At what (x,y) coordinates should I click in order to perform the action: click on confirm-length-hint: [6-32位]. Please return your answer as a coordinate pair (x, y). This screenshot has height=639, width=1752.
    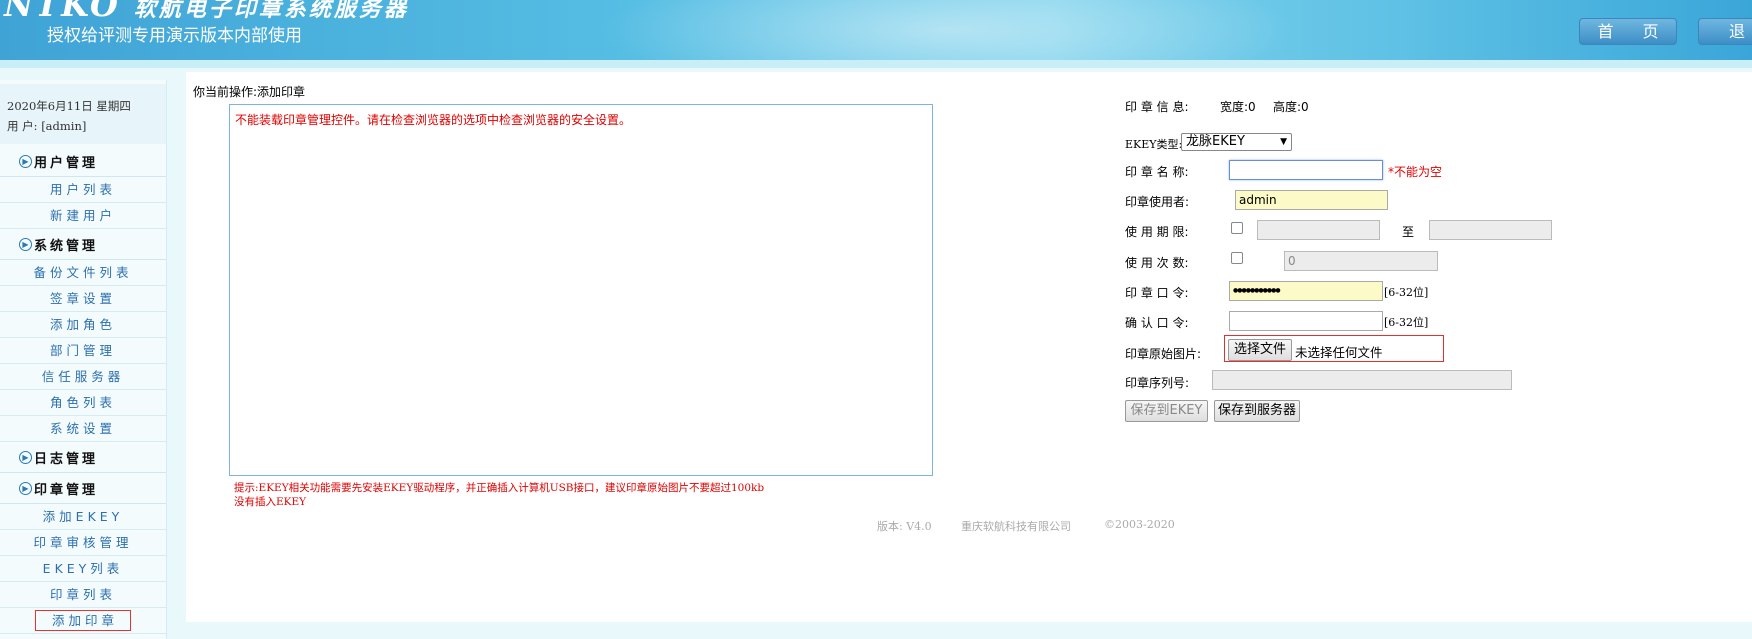
    Looking at the image, I should click on (1406, 322).